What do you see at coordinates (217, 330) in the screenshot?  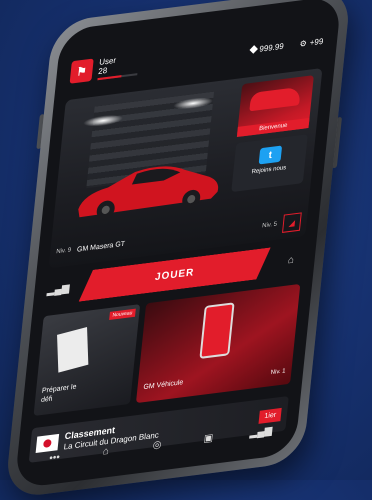 I see `vehicle-phone-image` at bounding box center [217, 330].